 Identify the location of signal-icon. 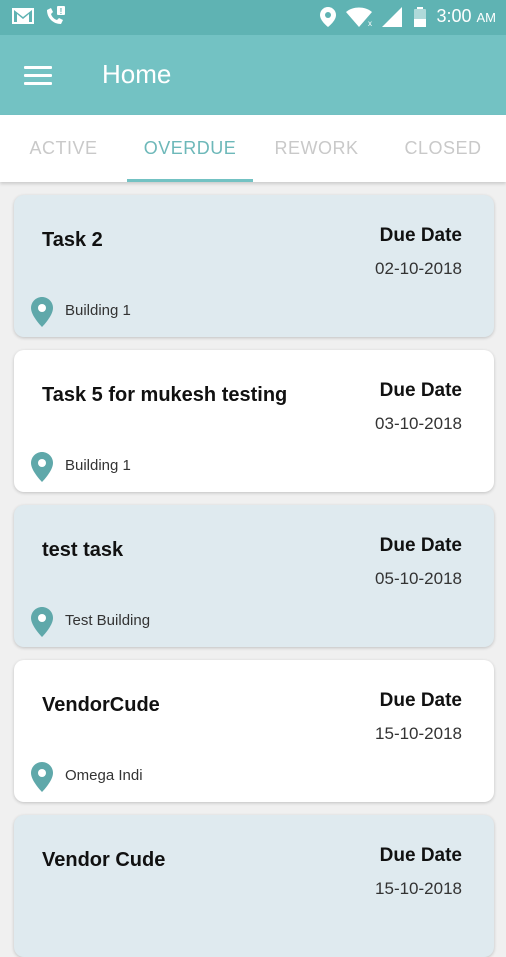
(392, 16).